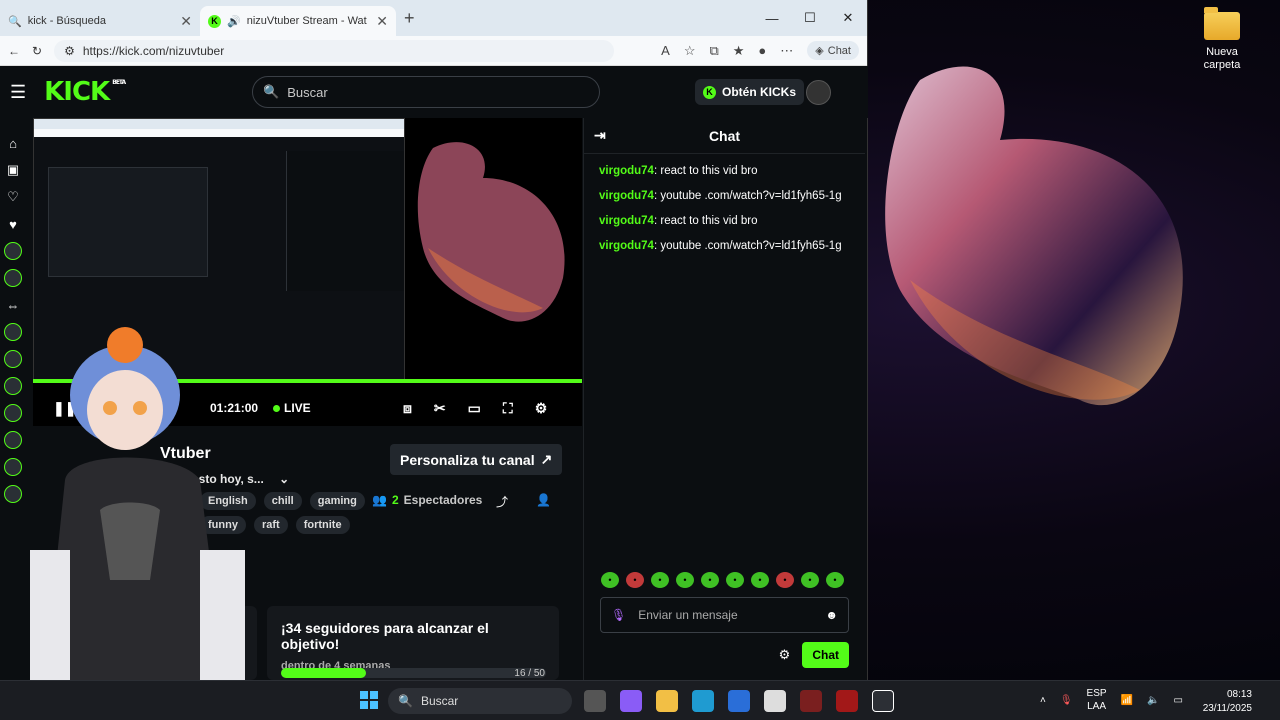 The width and height of the screenshot is (1280, 720). What do you see at coordinates (667, 701) in the screenshot?
I see `file-explorer-icon` at bounding box center [667, 701].